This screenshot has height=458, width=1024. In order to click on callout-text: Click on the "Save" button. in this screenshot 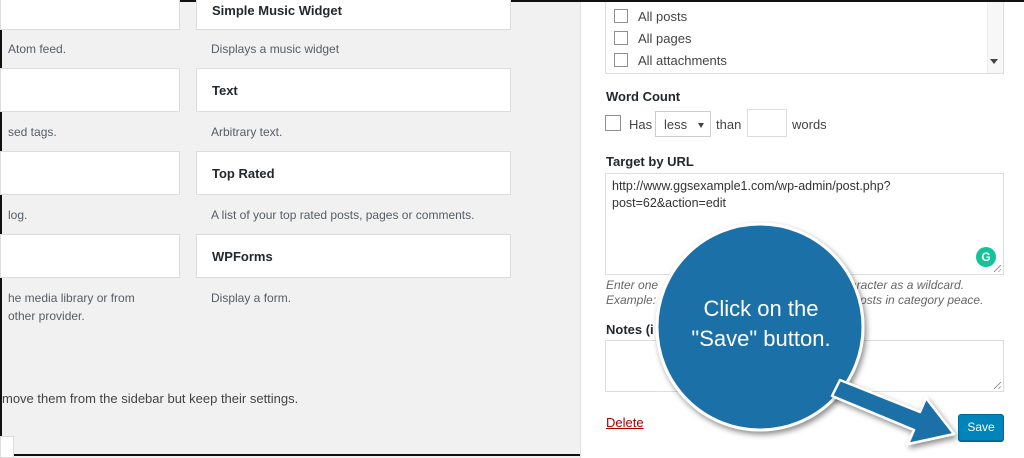, I will do `click(761, 324)`.